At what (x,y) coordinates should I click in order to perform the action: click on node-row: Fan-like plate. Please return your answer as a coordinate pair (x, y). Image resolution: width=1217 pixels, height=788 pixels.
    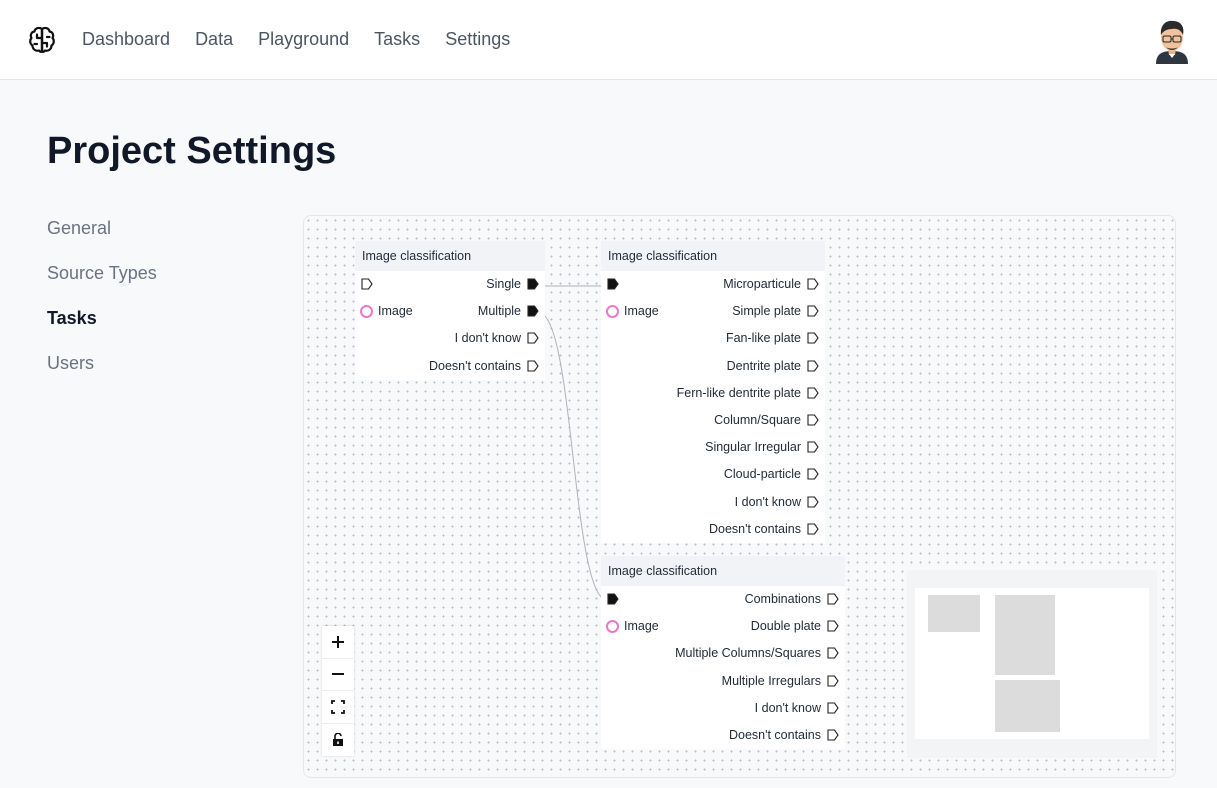
    Looking at the image, I should click on (713, 338).